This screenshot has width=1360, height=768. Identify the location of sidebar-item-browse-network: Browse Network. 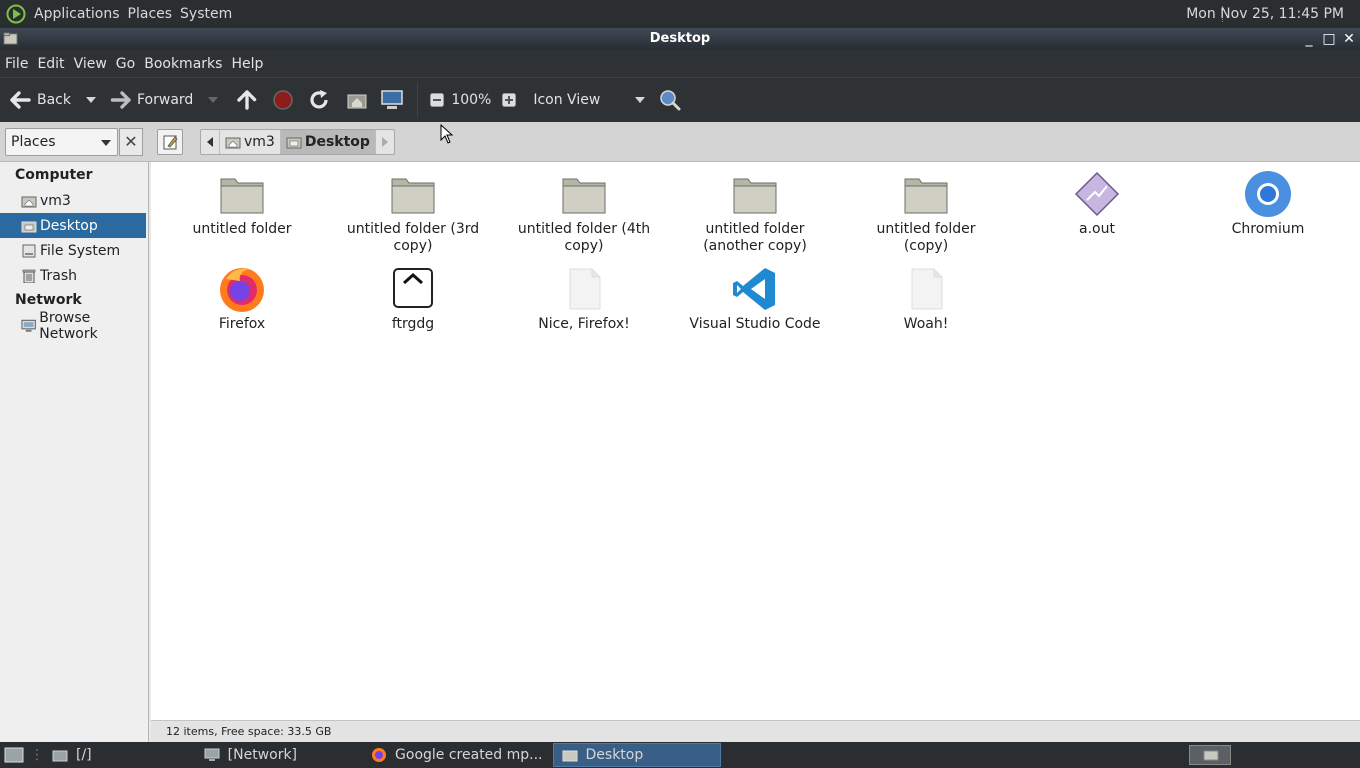
(74, 326).